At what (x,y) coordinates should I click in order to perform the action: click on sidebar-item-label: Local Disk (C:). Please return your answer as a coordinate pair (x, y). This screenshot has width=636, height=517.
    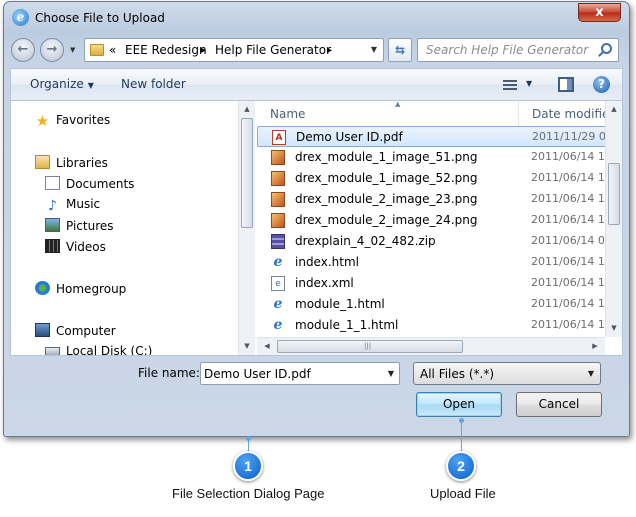
    Looking at the image, I should click on (109, 349).